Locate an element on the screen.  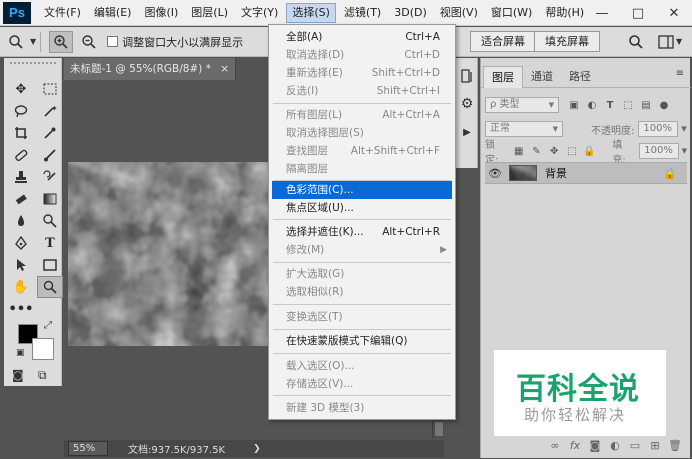
group-icon: ▭ is located at coordinates (635, 445).